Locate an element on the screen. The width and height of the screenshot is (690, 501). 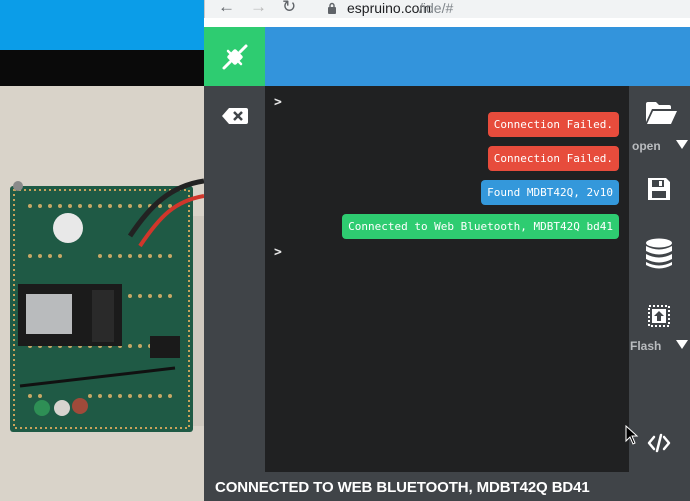
background-window-bar is located at coordinates (102, 68).